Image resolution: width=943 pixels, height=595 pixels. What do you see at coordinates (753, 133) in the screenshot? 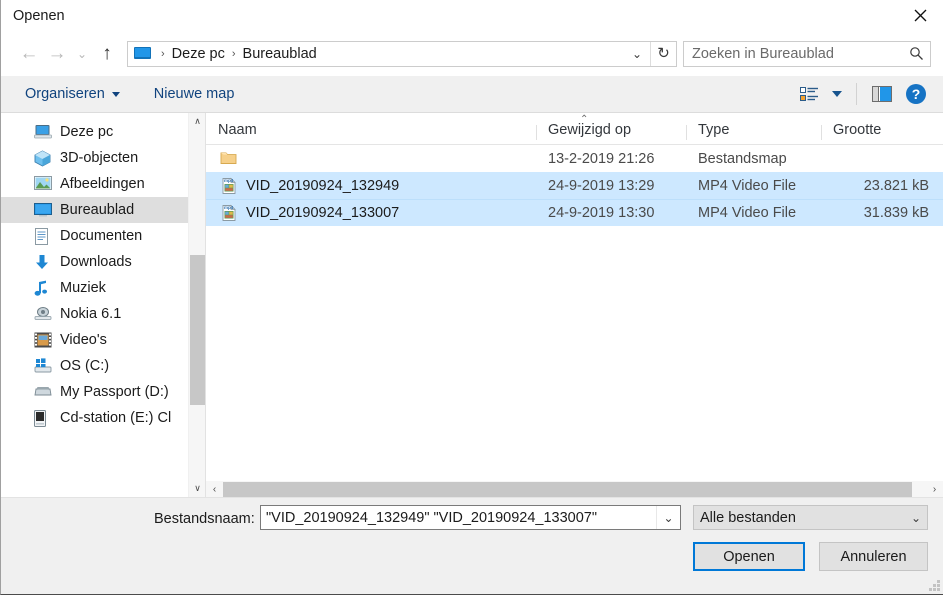
I see `column-header-type: Type` at bounding box center [753, 133].